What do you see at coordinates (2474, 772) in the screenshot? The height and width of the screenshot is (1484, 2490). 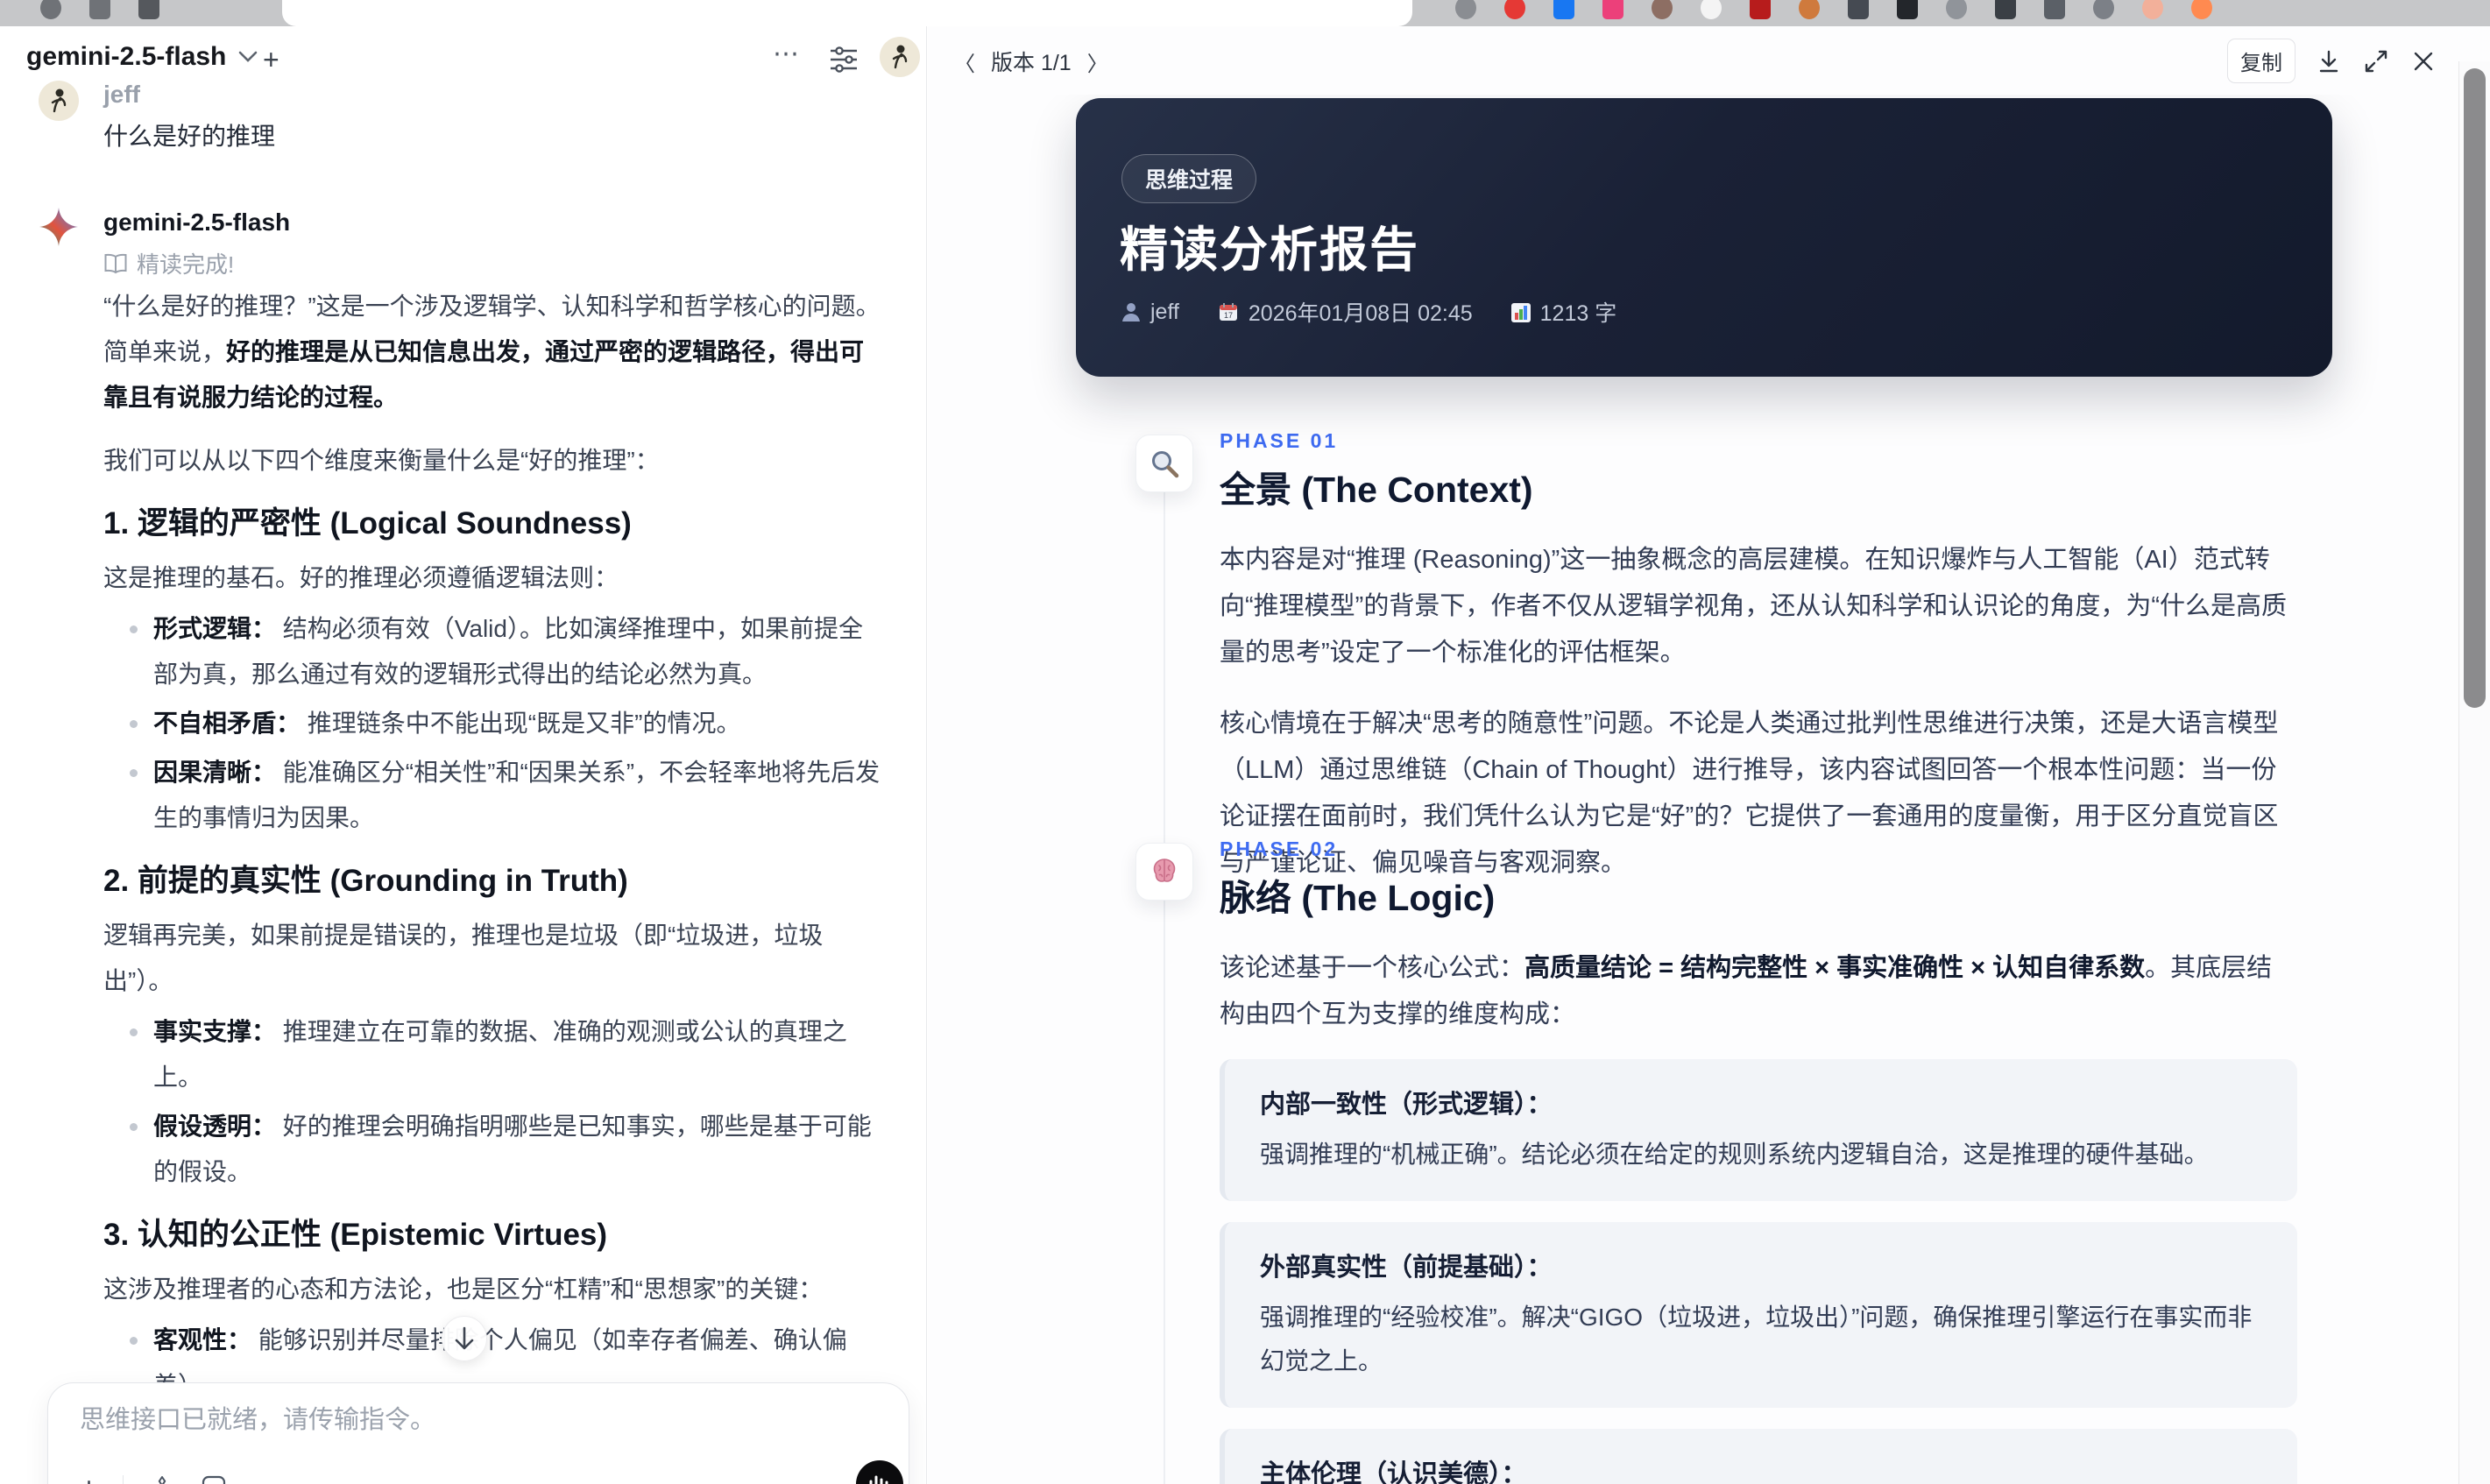 I see `panel-scrollbar` at bounding box center [2474, 772].